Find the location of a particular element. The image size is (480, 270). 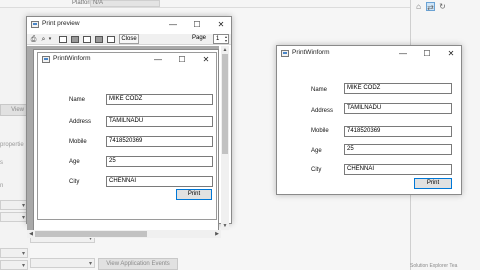

side-text-n: n is located at coordinates (2, 186).